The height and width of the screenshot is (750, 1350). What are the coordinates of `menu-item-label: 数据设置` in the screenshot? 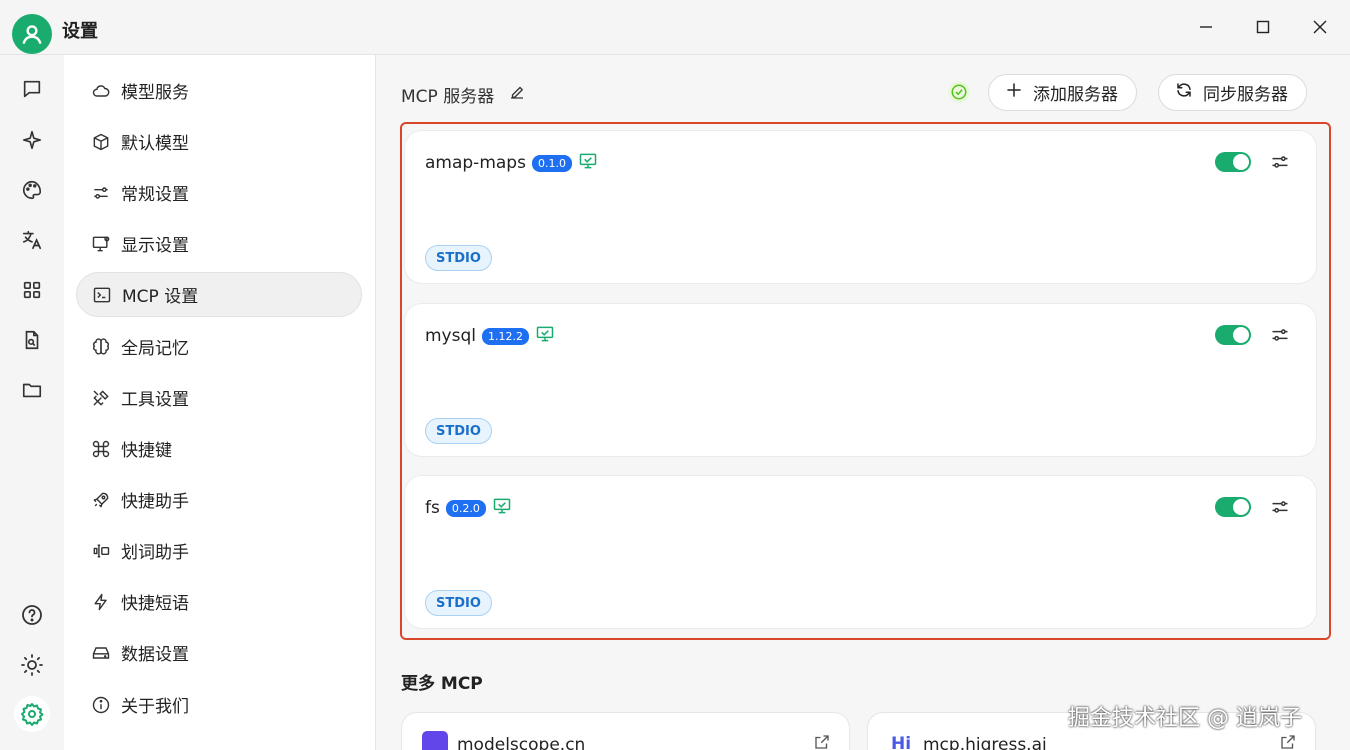 It's located at (155, 655).